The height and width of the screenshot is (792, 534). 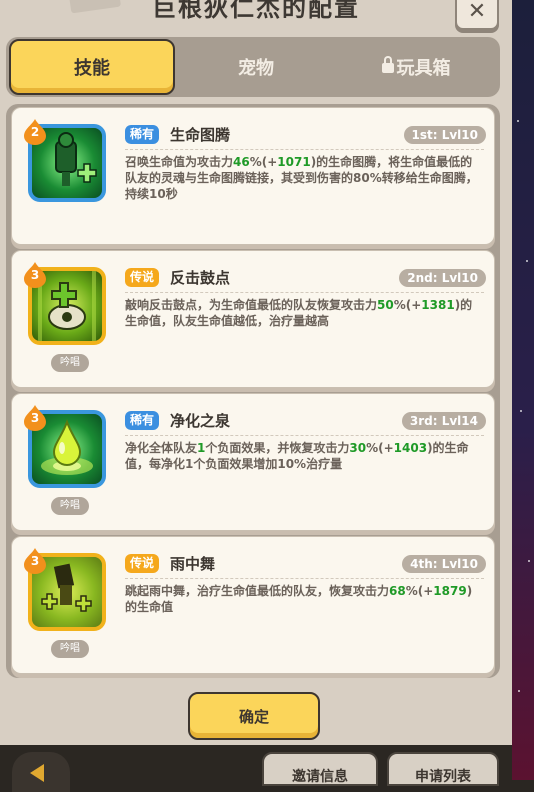 I want to click on dialog-title: 巨根狄仁杰的配置, so click(x=256, y=11).